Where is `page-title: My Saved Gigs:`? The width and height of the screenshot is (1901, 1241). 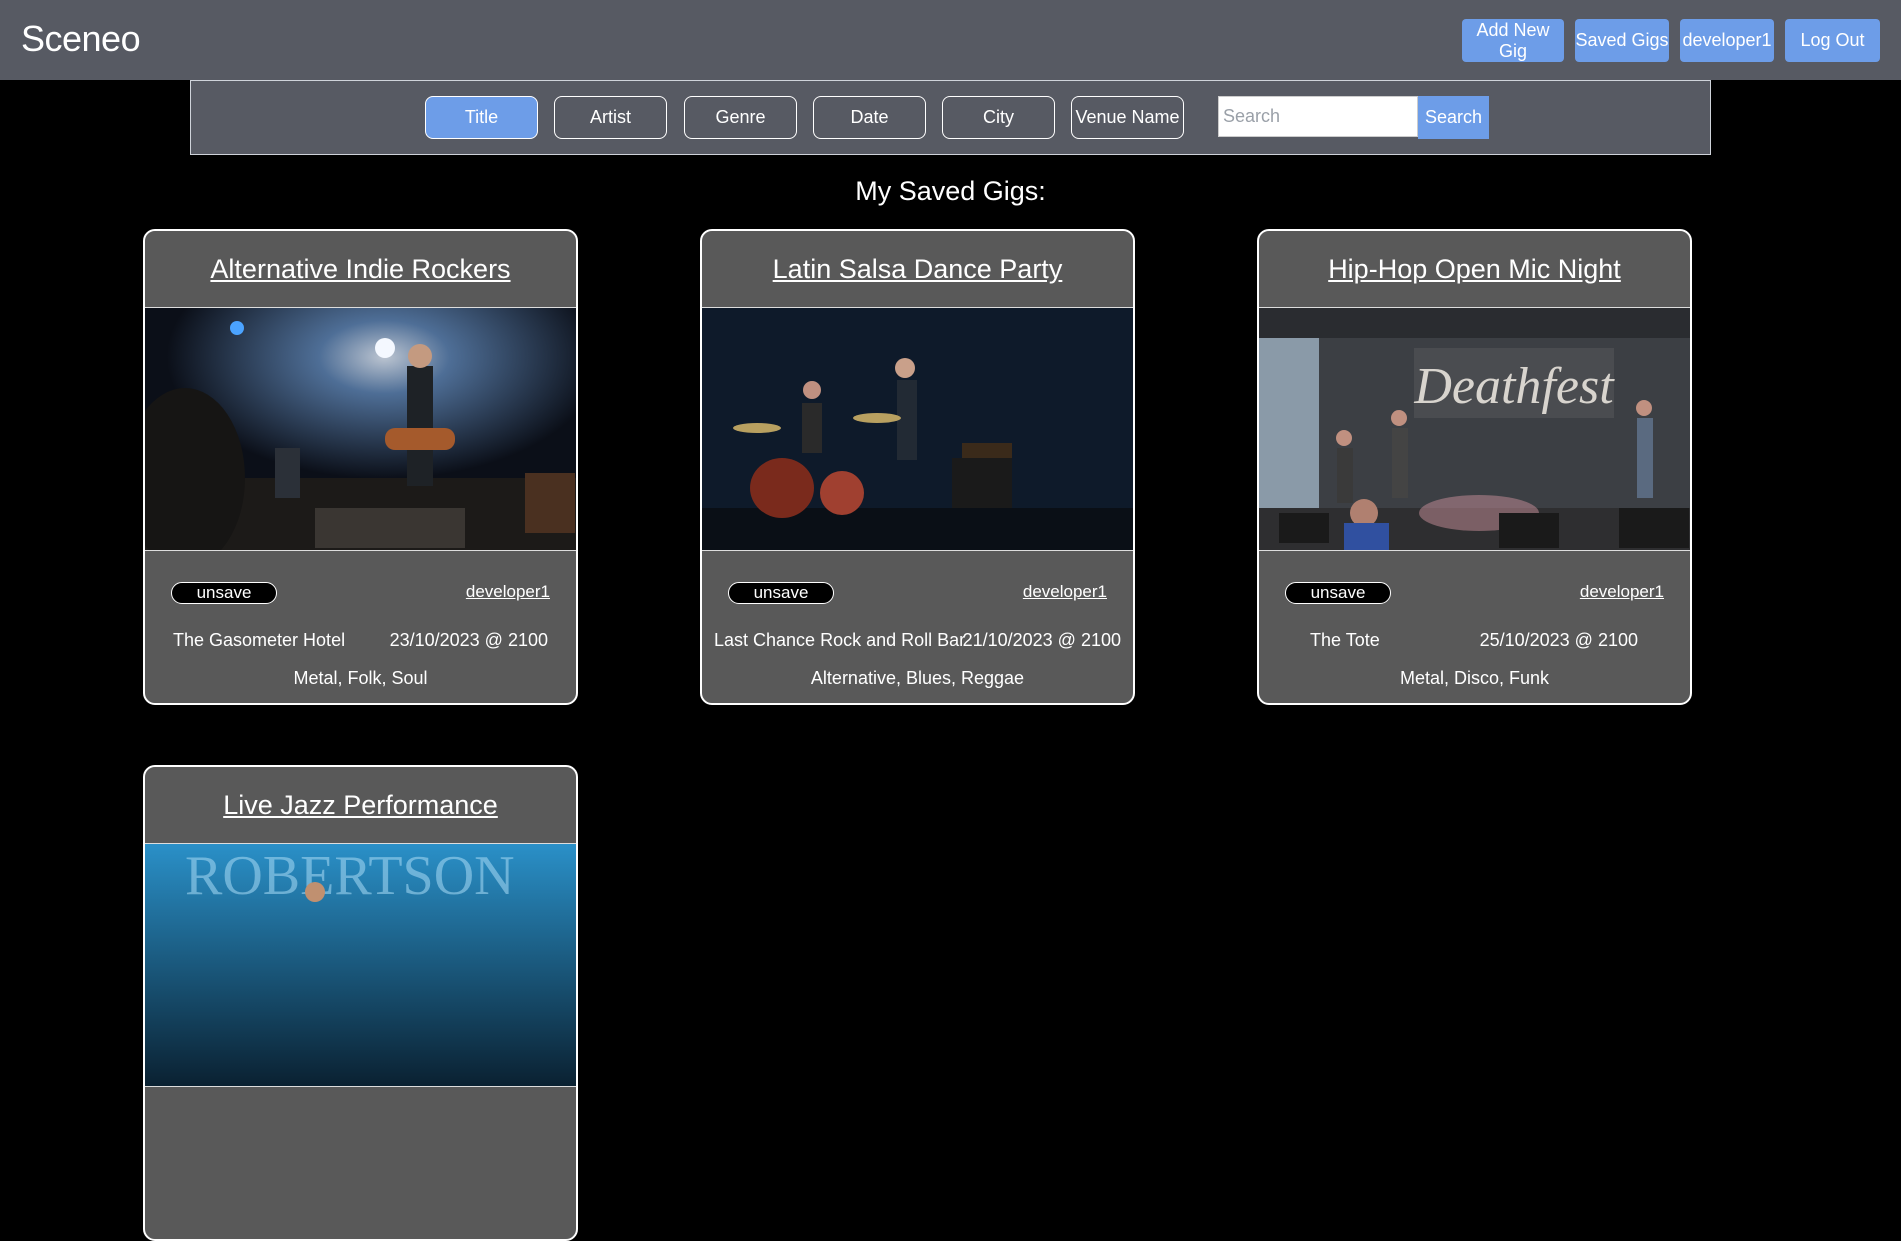
page-title: My Saved Gigs: is located at coordinates (950, 191).